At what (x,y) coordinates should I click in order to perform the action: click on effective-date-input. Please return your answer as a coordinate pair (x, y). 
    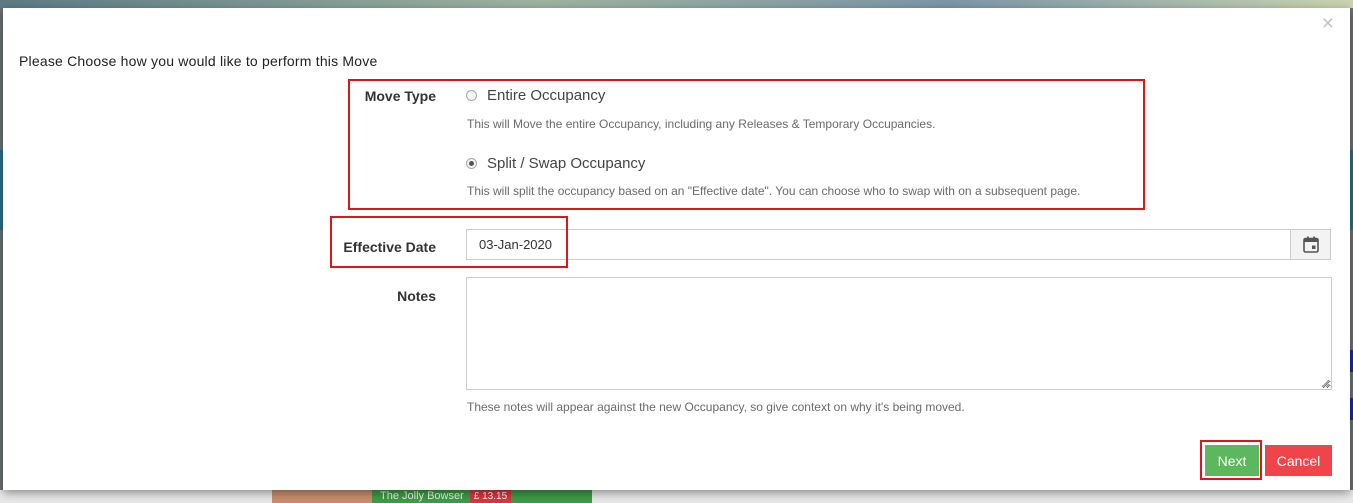
    Looking at the image, I should click on (878, 244).